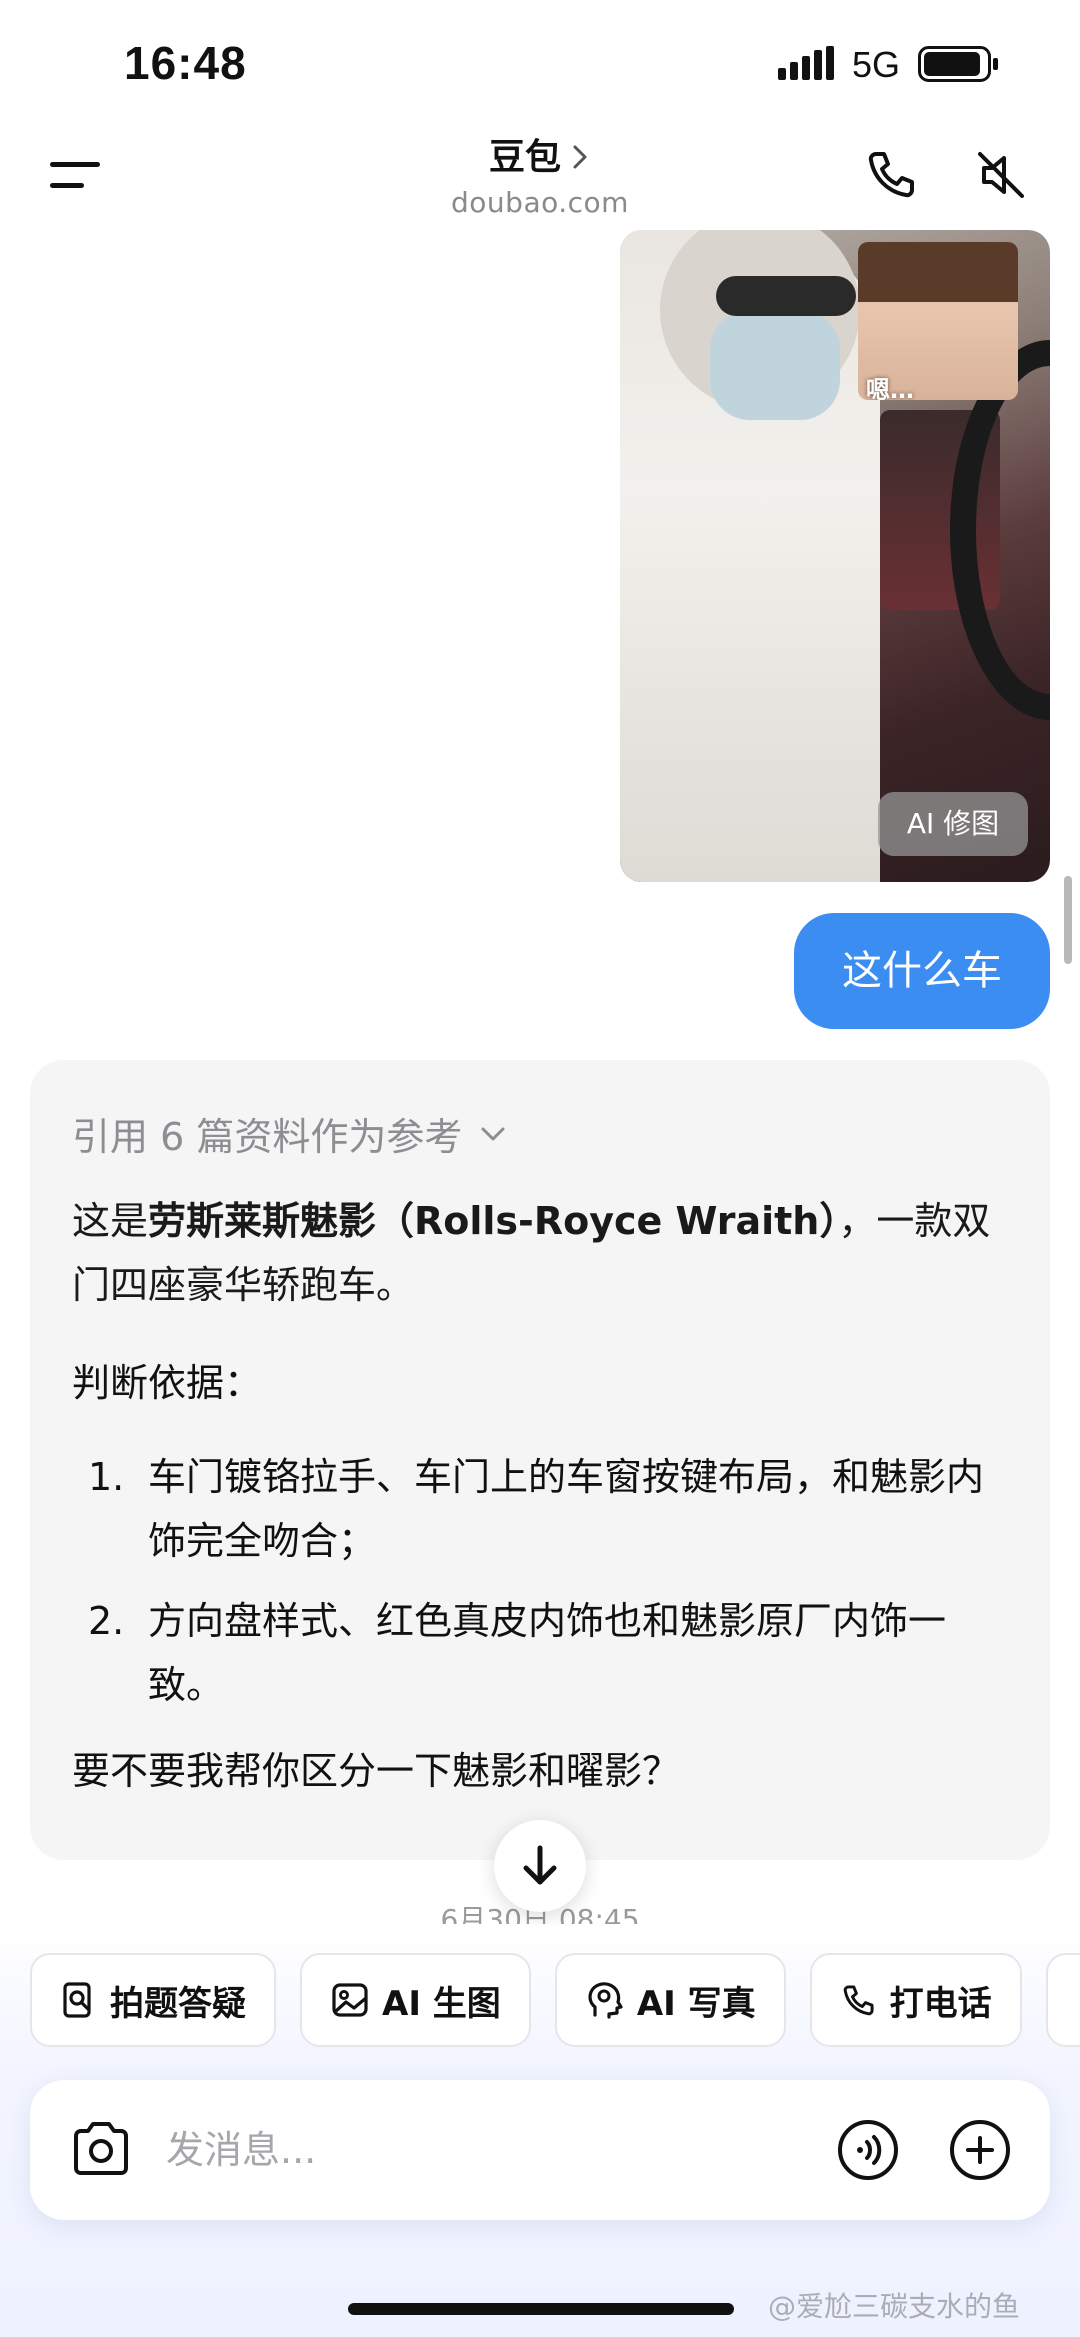 This screenshot has width=1080, height=2337. Describe the element at coordinates (106, 1477) in the screenshot. I see `list-number: 1.` at that location.